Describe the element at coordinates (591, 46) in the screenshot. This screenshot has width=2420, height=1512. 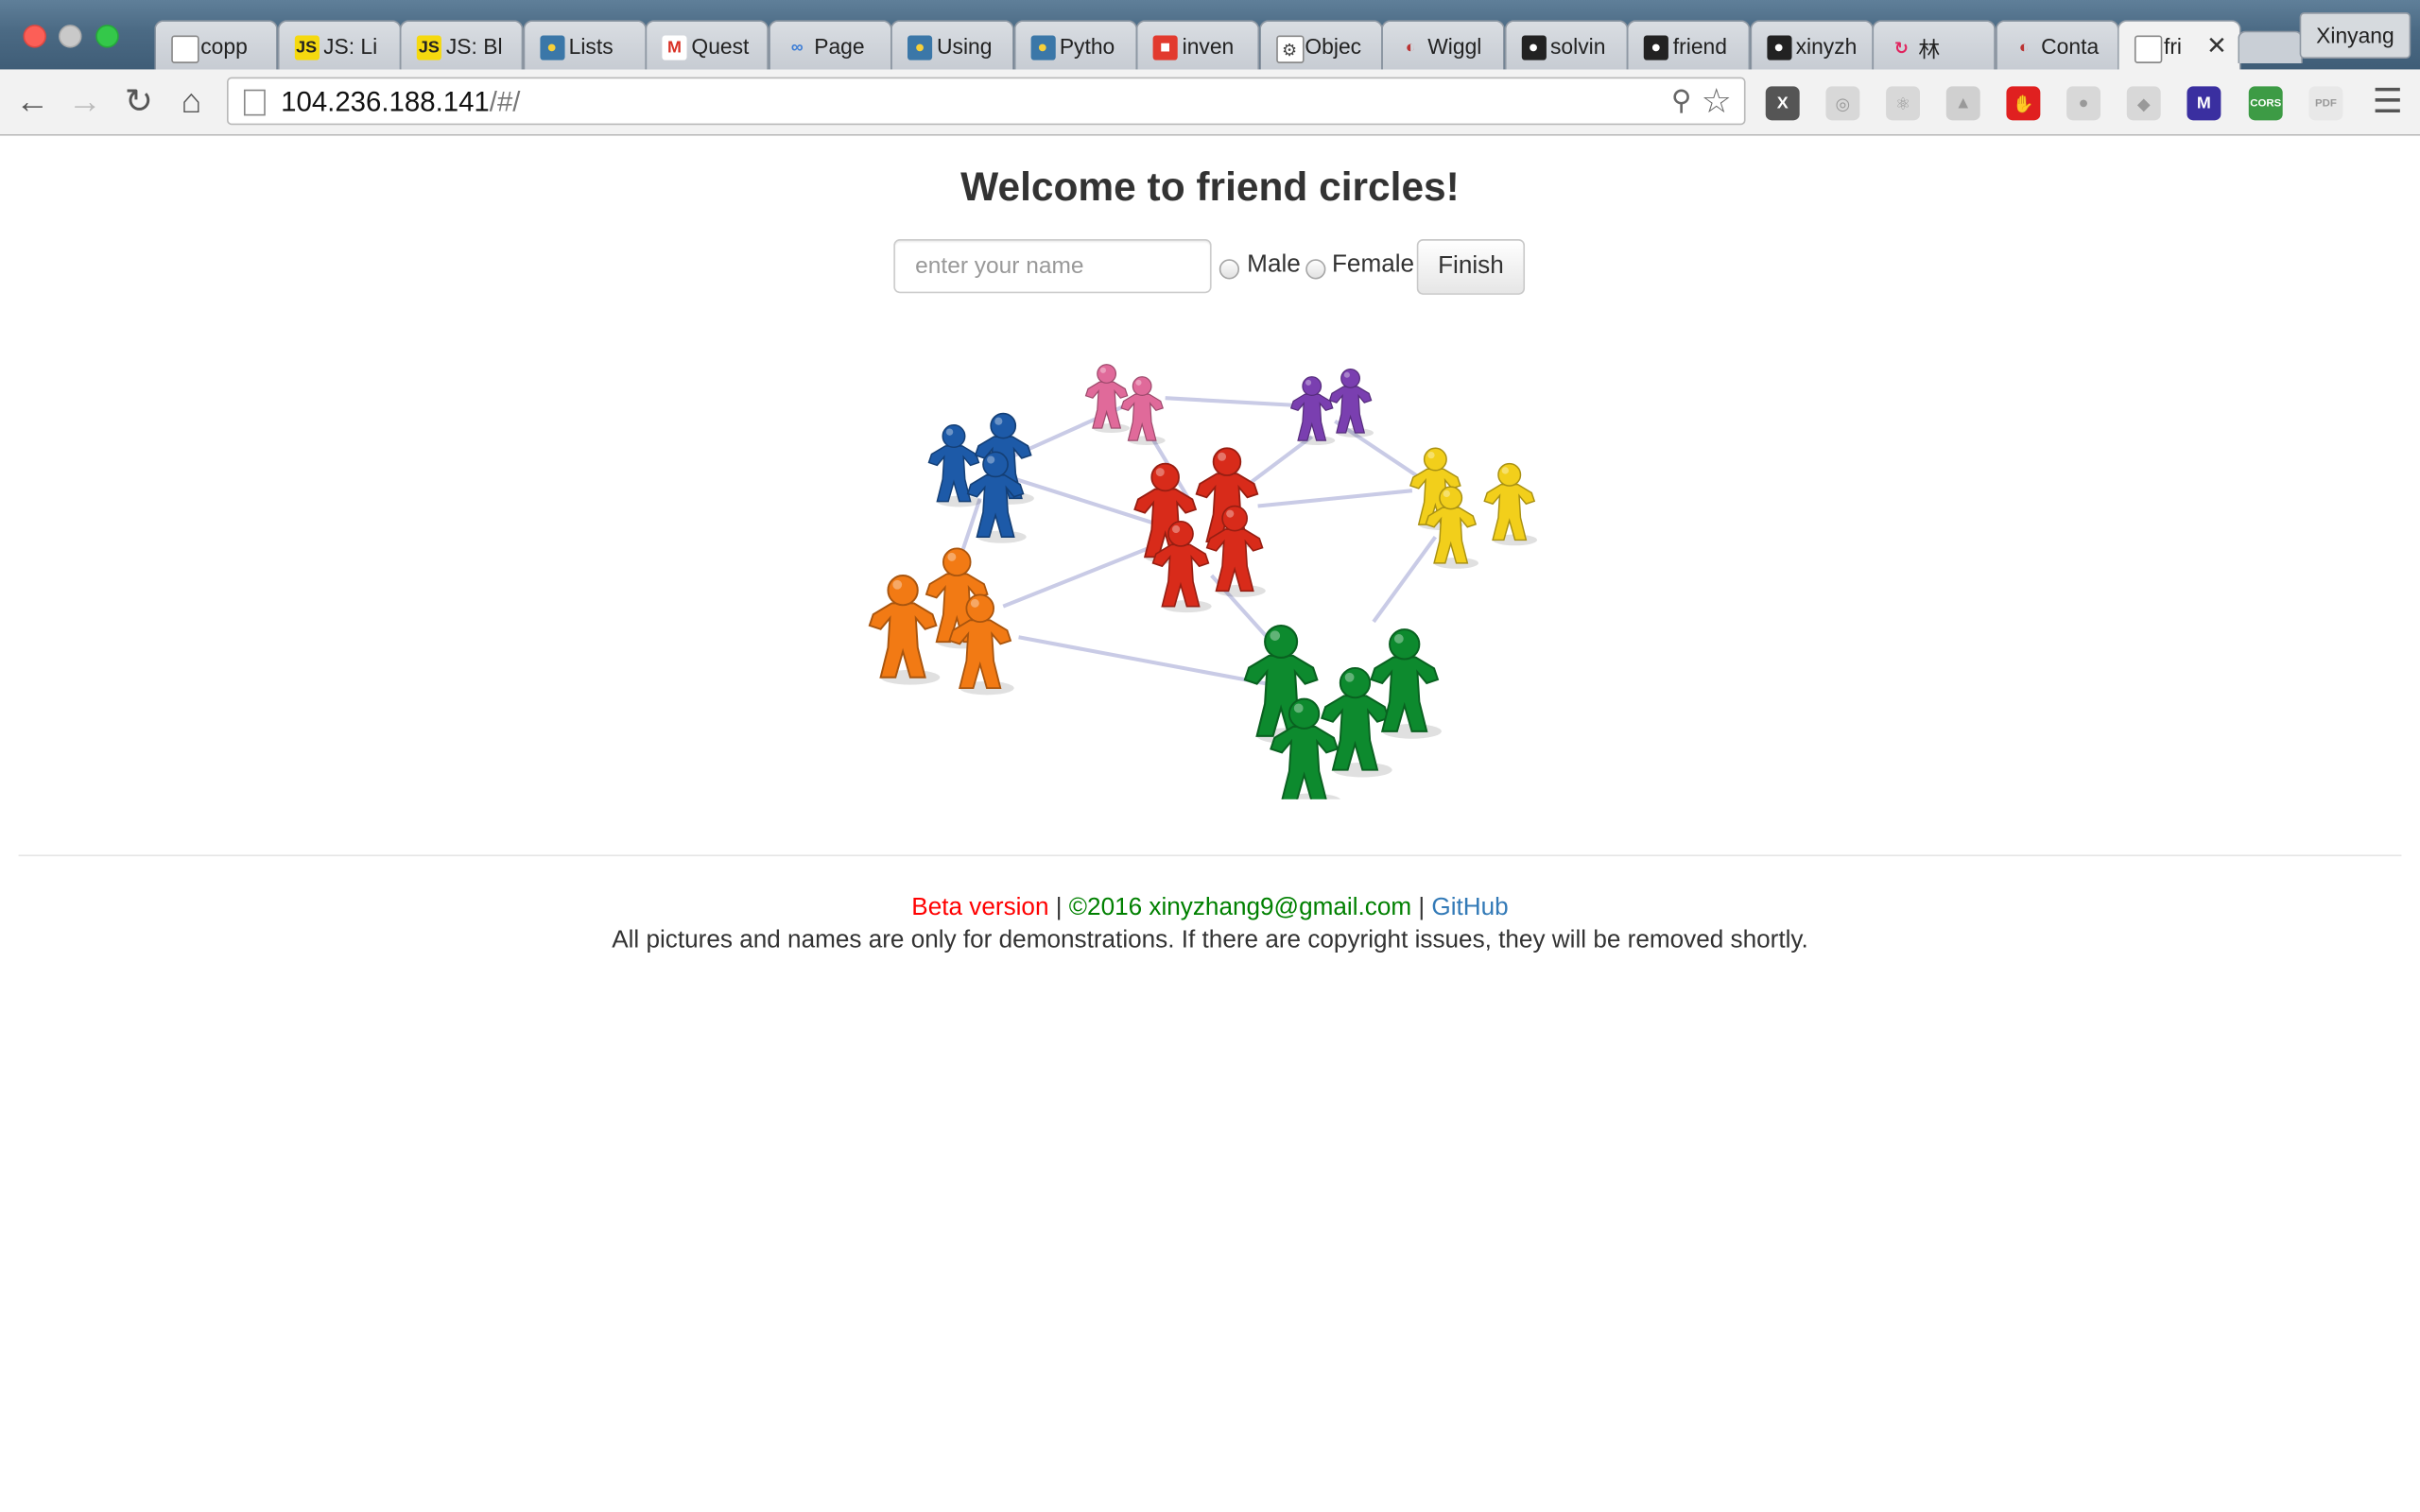
I see `tab-label: Lists` at that location.